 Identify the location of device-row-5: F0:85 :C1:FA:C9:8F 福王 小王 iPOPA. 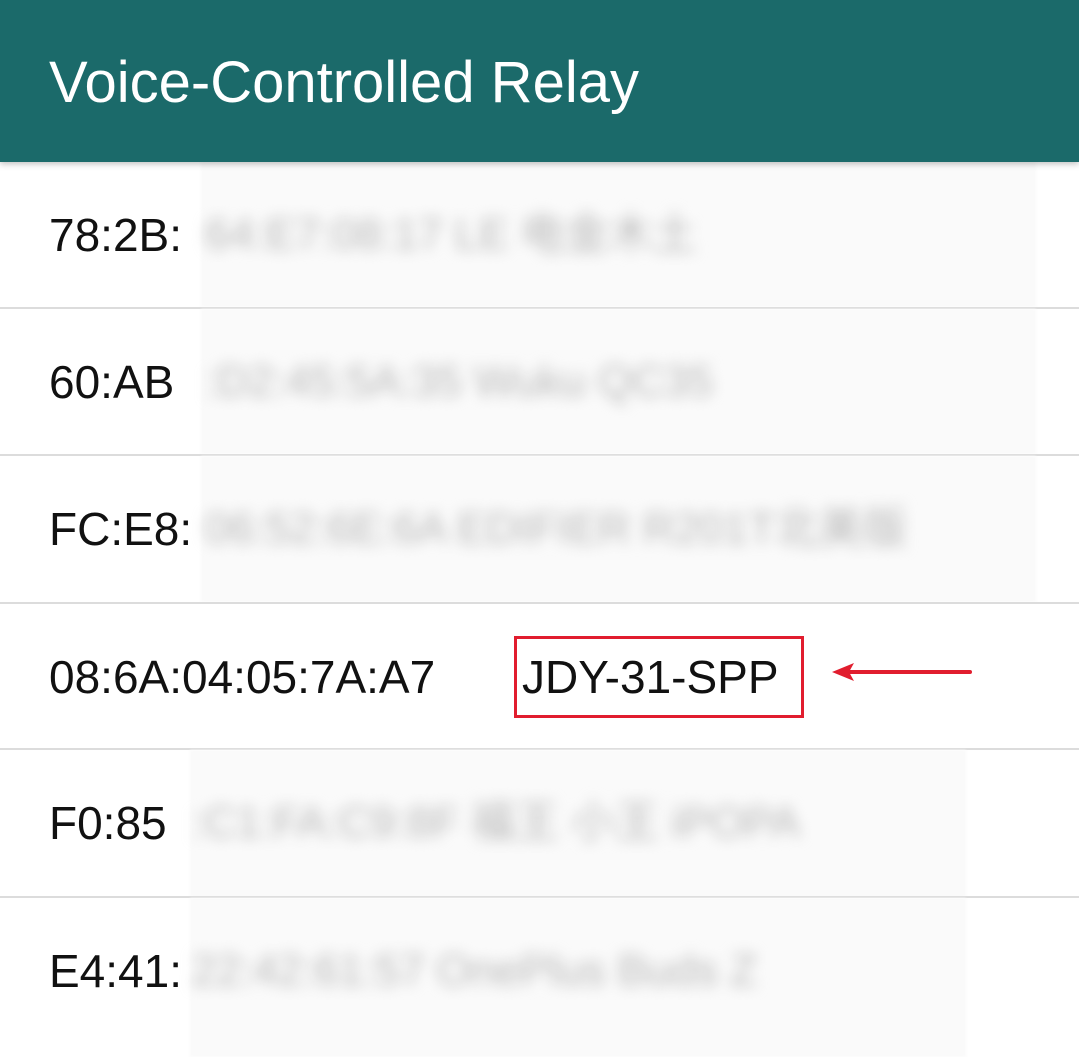
(539, 823).